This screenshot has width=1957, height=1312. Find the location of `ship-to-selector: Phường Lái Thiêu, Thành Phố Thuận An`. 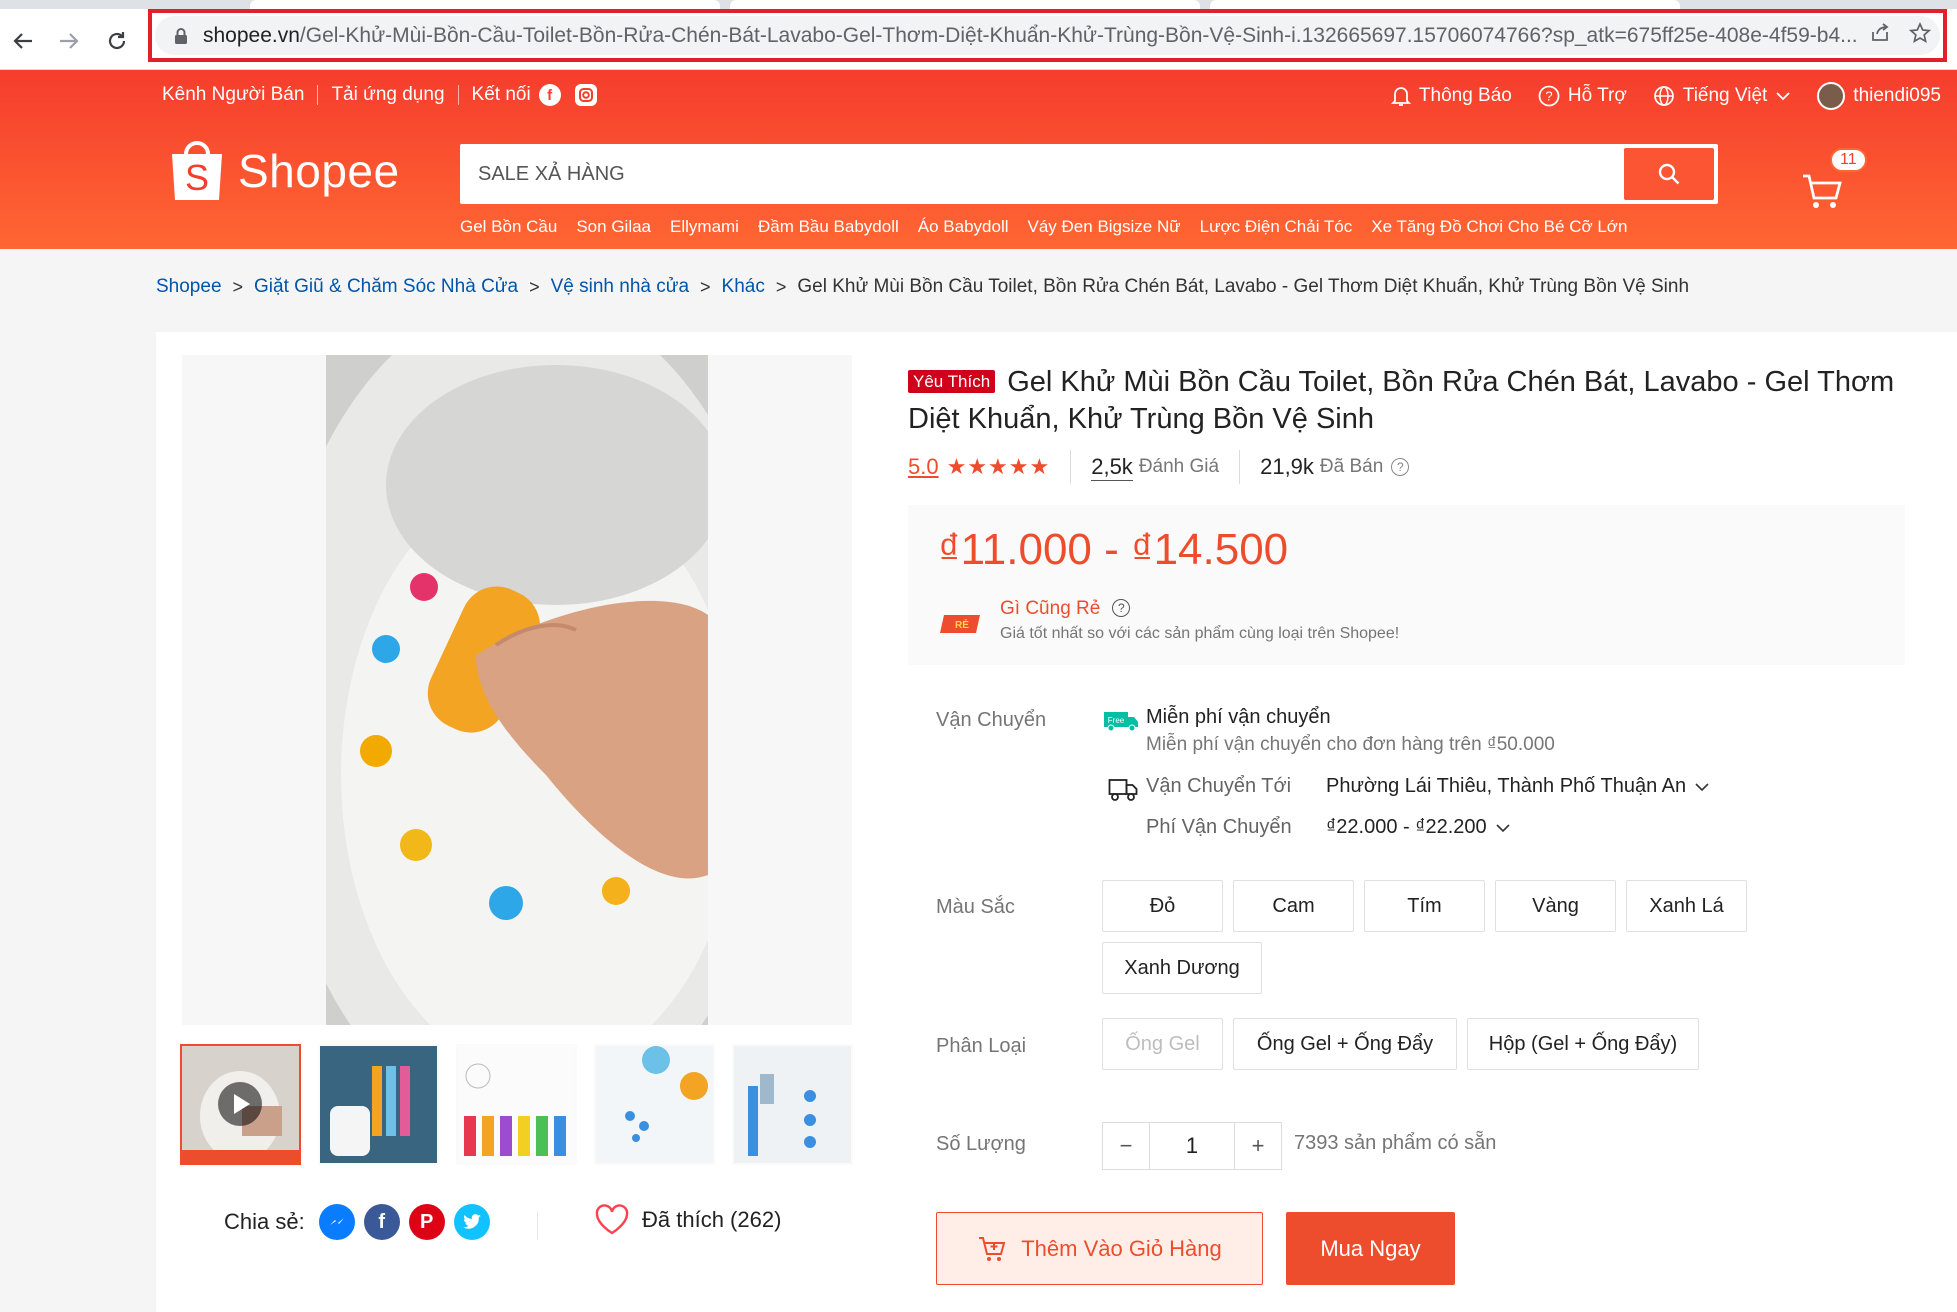

ship-to-selector: Phường Lái Thiêu, Thành Phố Thuận An is located at coordinates (1518, 786).